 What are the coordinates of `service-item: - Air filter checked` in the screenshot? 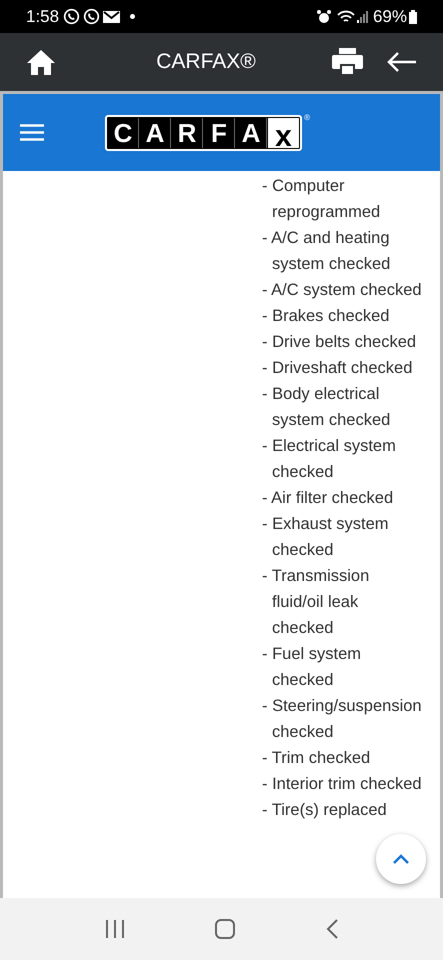 It's located at (328, 498).